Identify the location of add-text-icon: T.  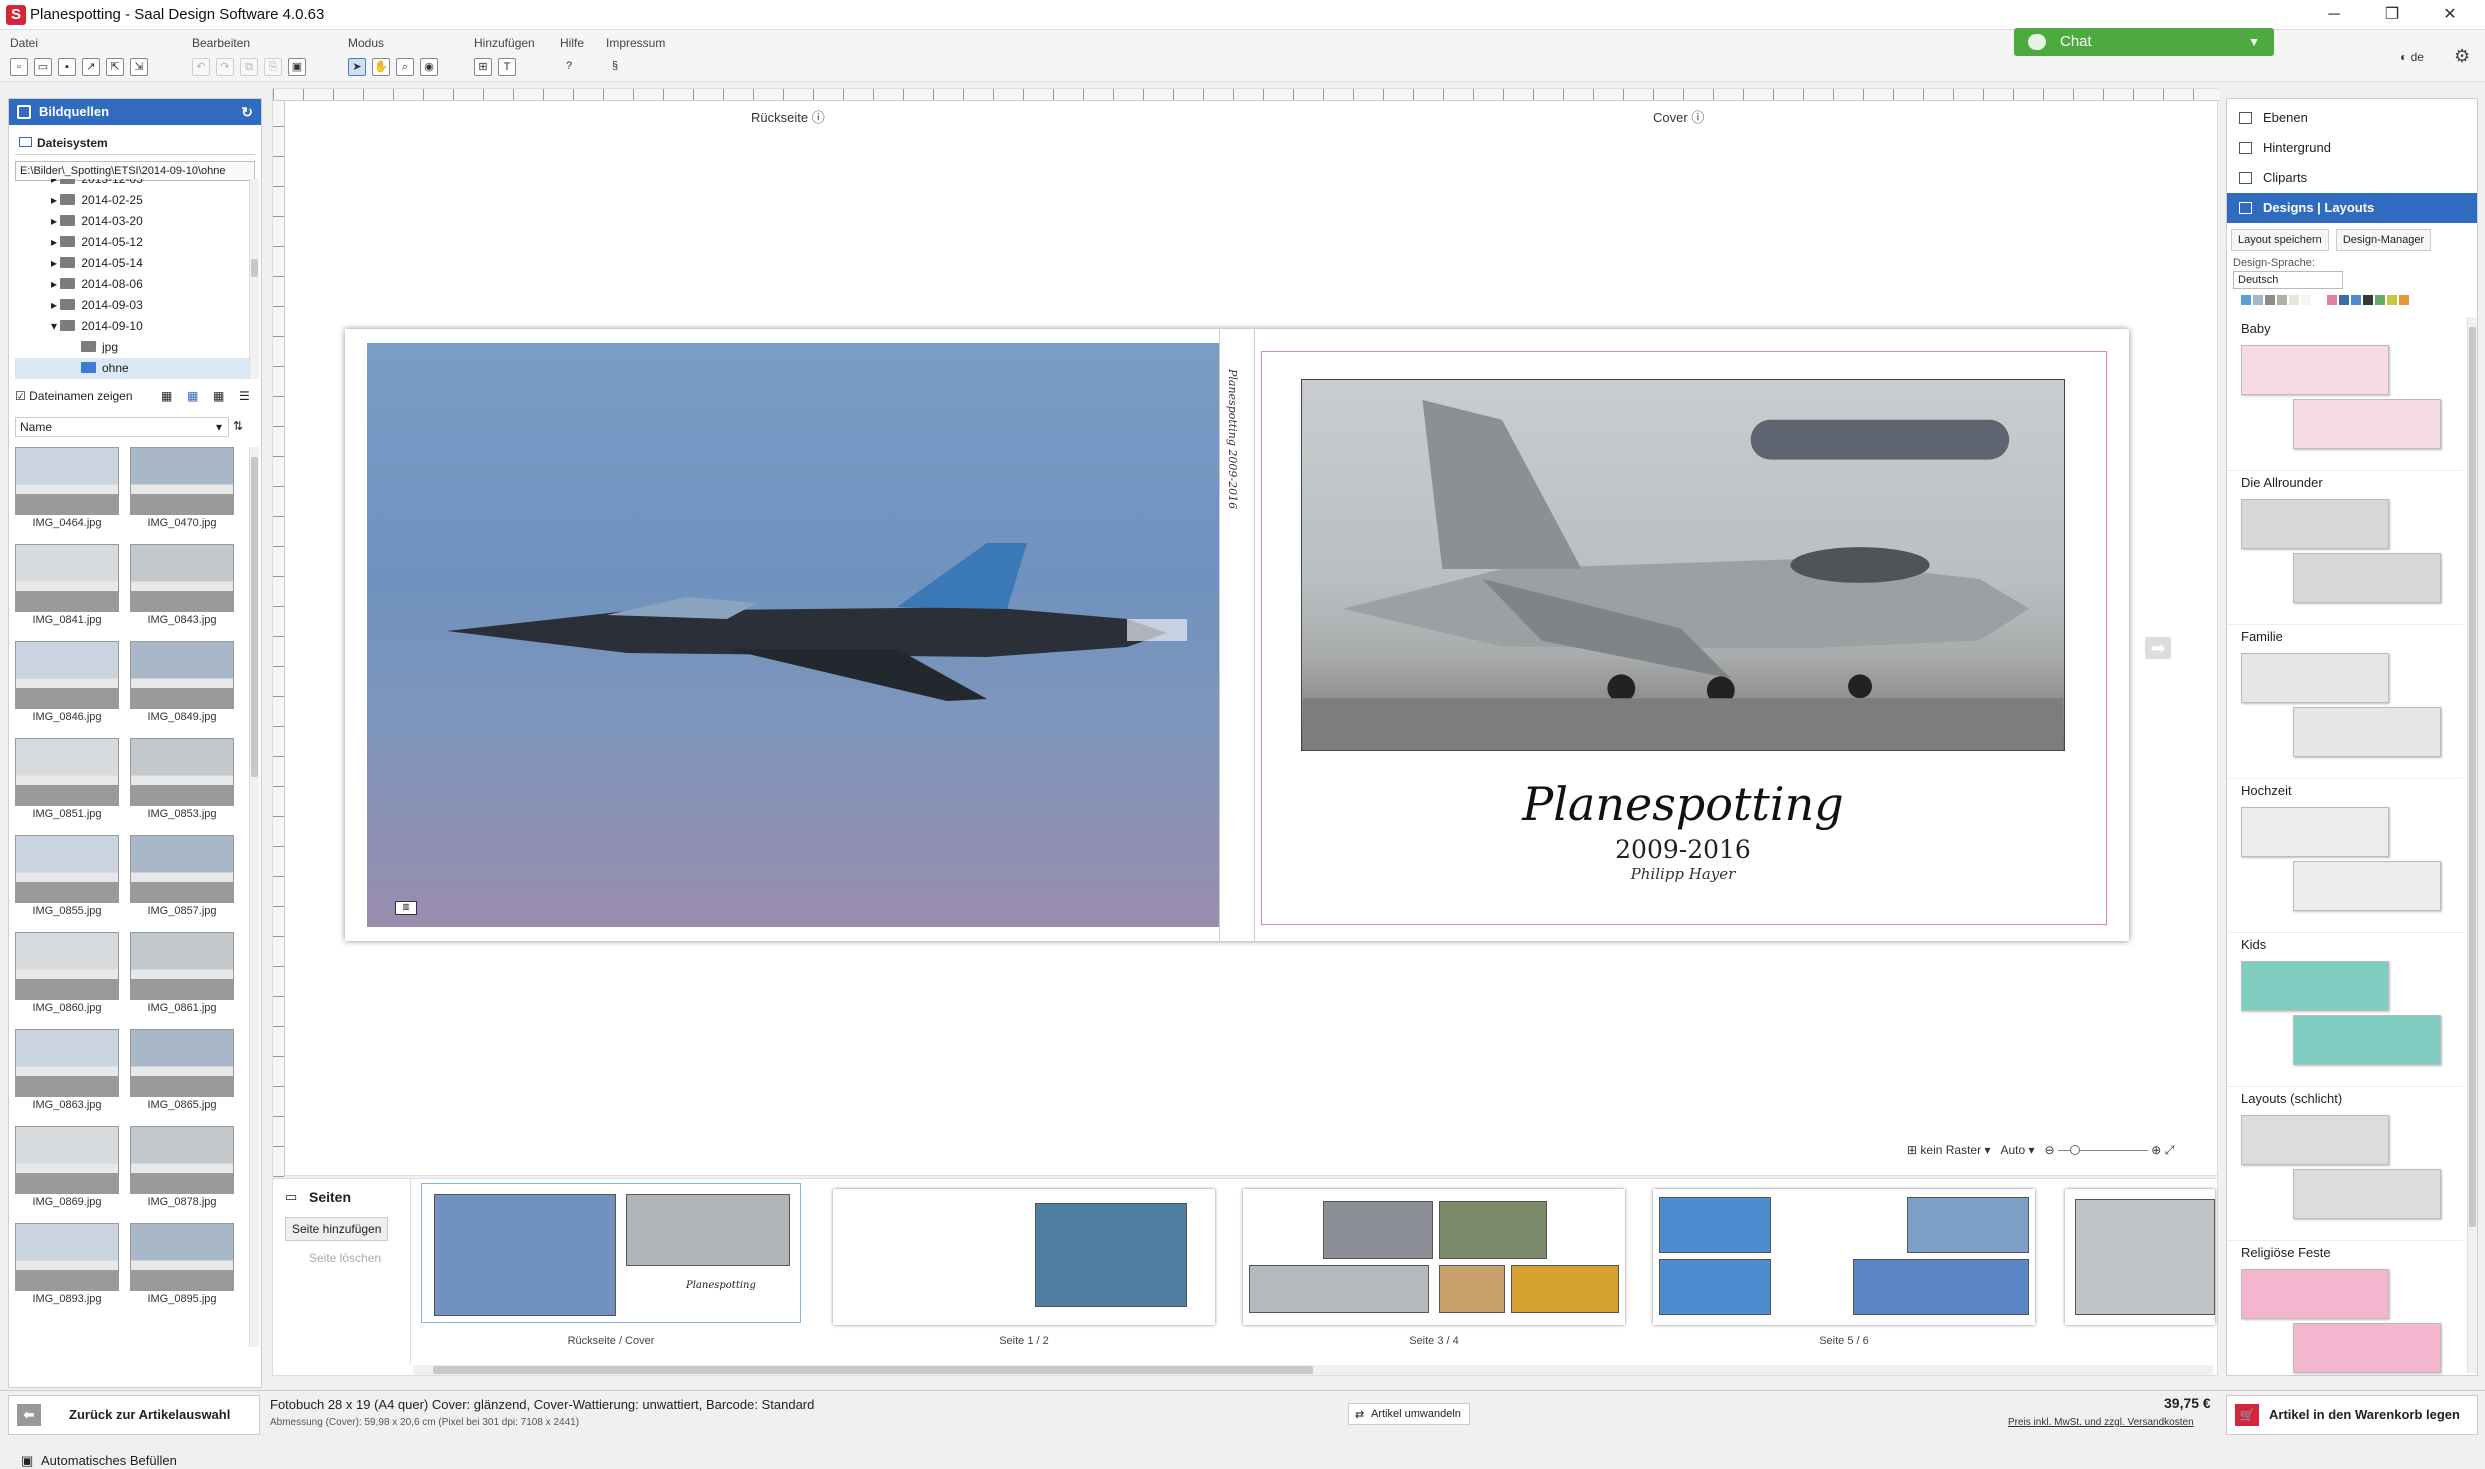
(507, 67).